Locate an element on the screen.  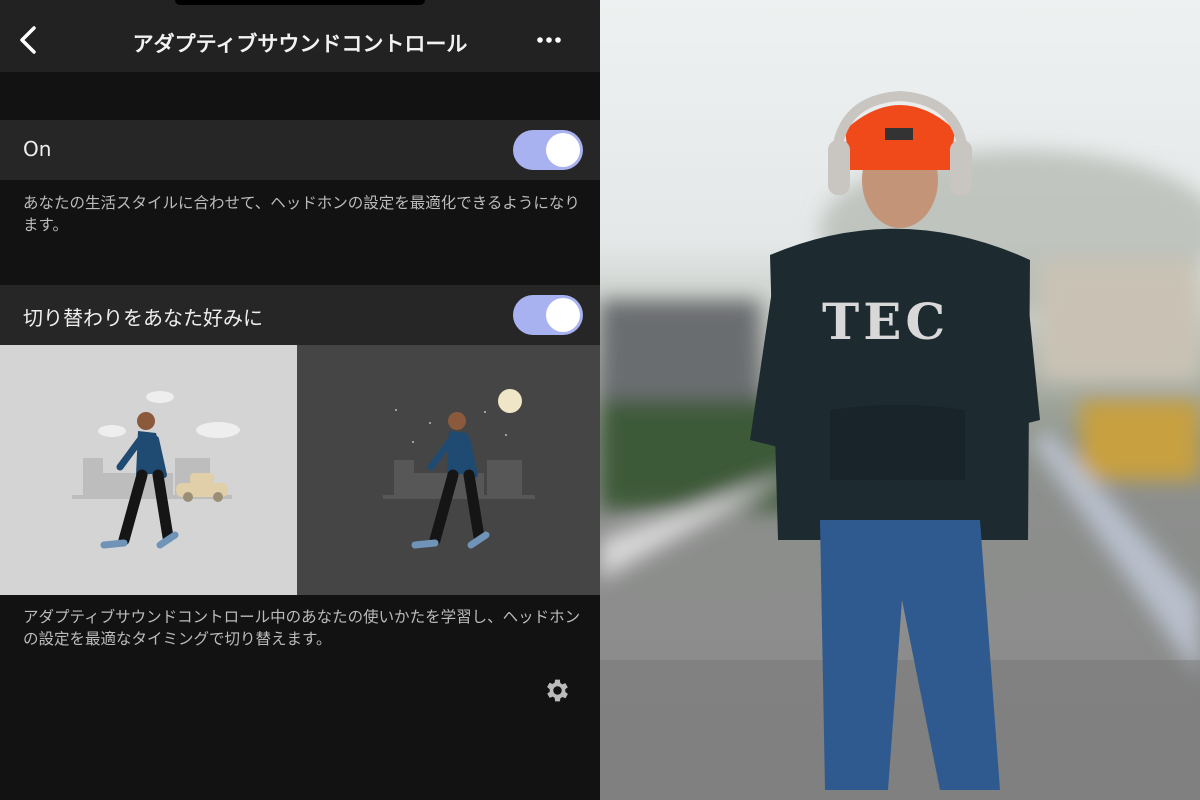
setting-row-on: On is located at coordinates (300, 150).